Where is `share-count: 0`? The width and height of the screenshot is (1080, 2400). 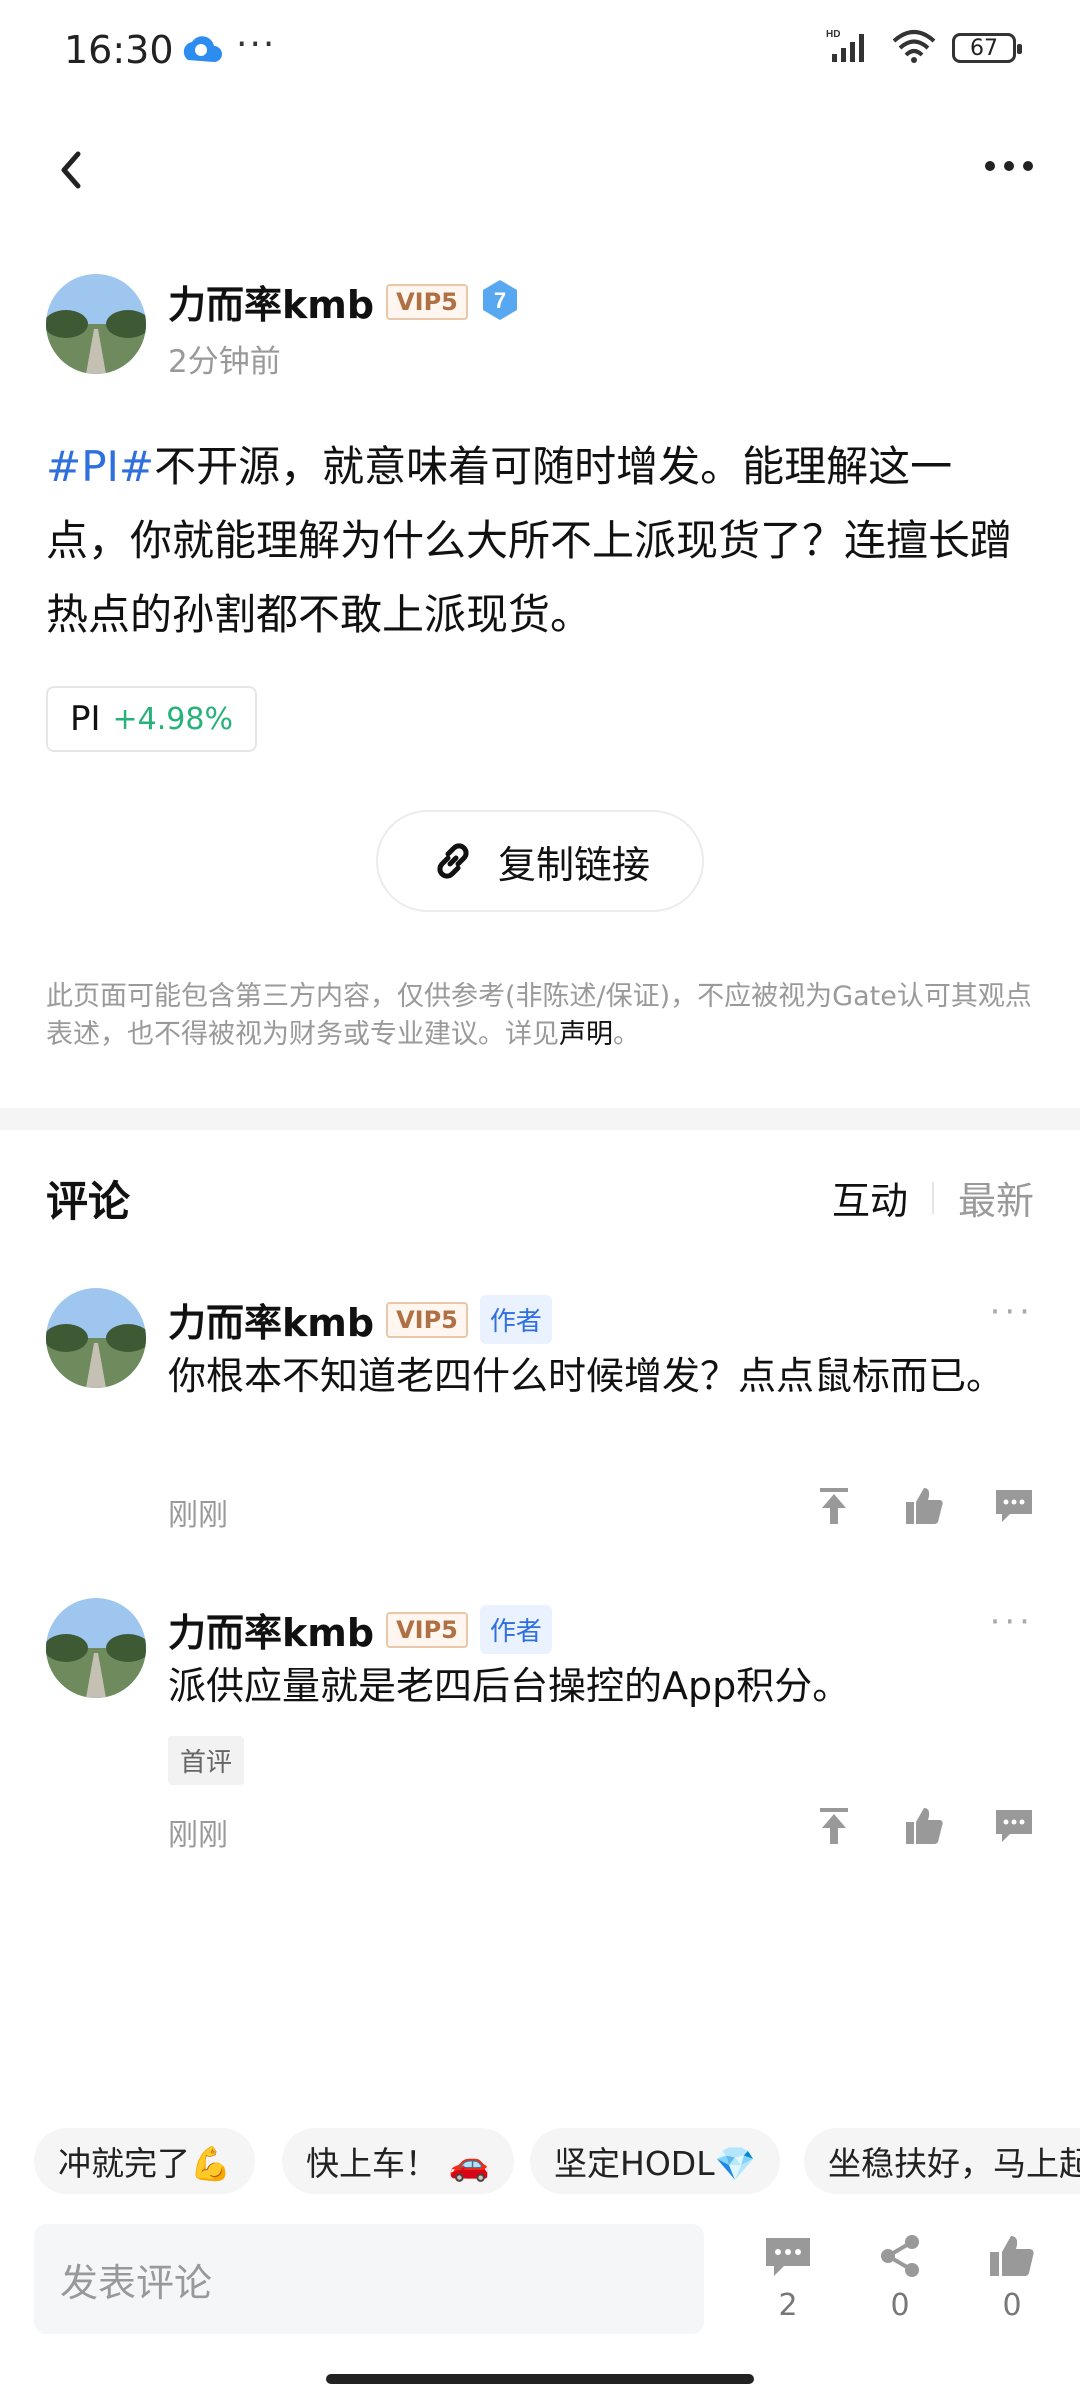 share-count: 0 is located at coordinates (900, 2305).